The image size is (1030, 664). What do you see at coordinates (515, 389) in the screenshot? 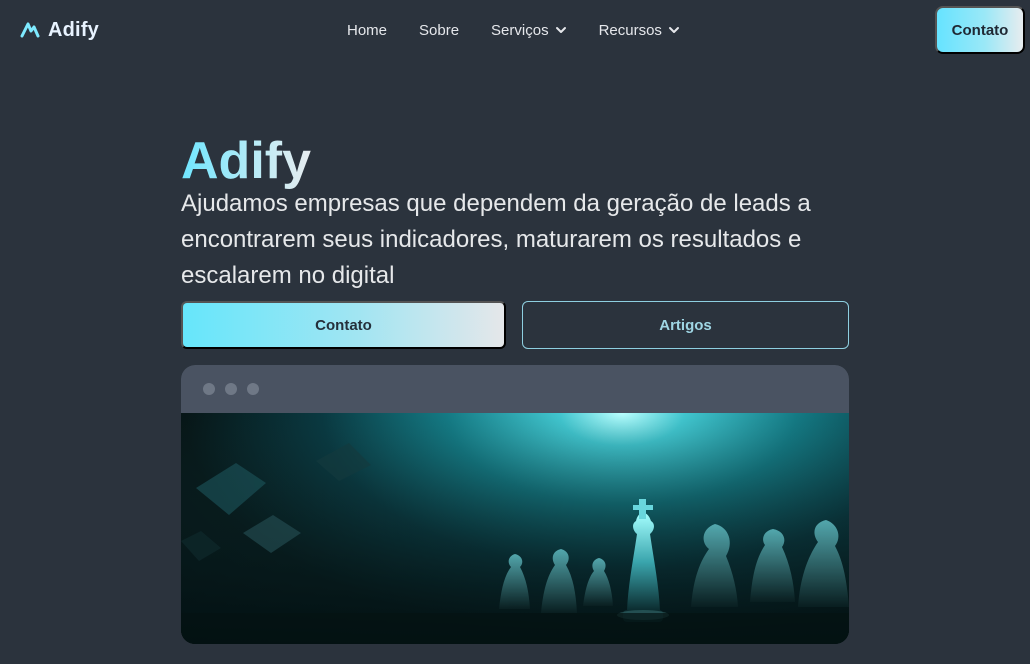
I see `browser-mockup-titlebar` at bounding box center [515, 389].